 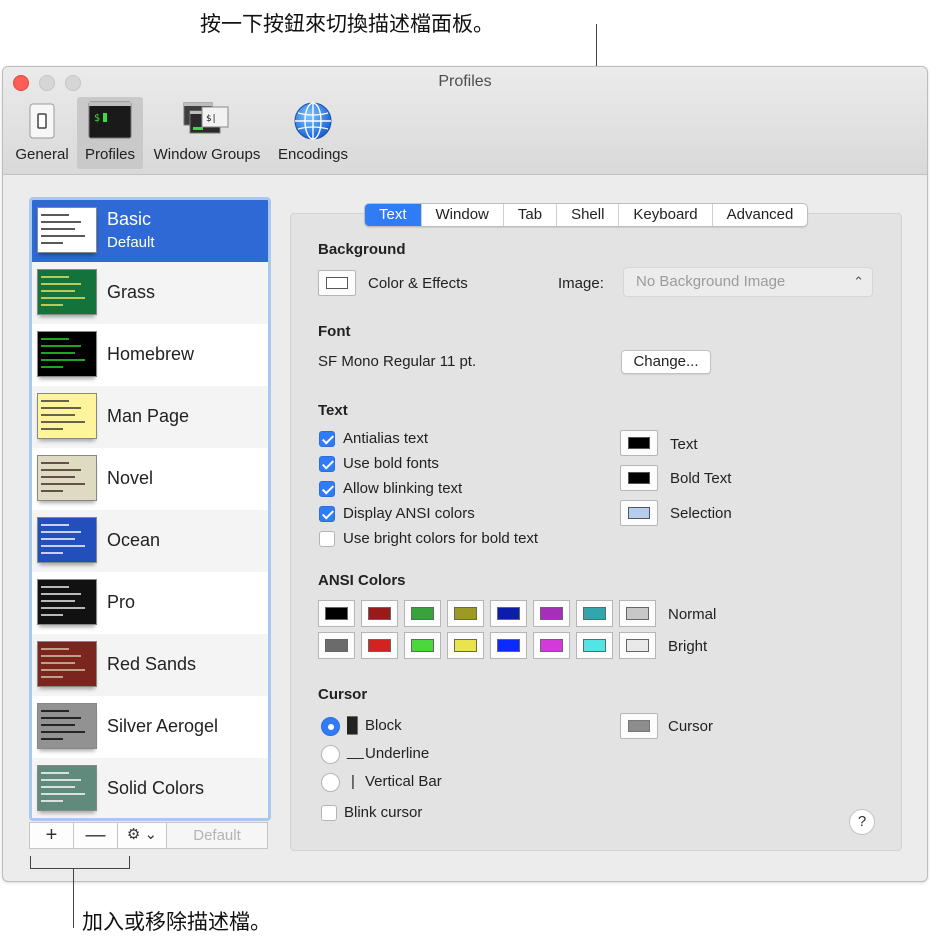 What do you see at coordinates (150, 541) in the screenshot?
I see `profile-row-ocean: Ocean` at bounding box center [150, 541].